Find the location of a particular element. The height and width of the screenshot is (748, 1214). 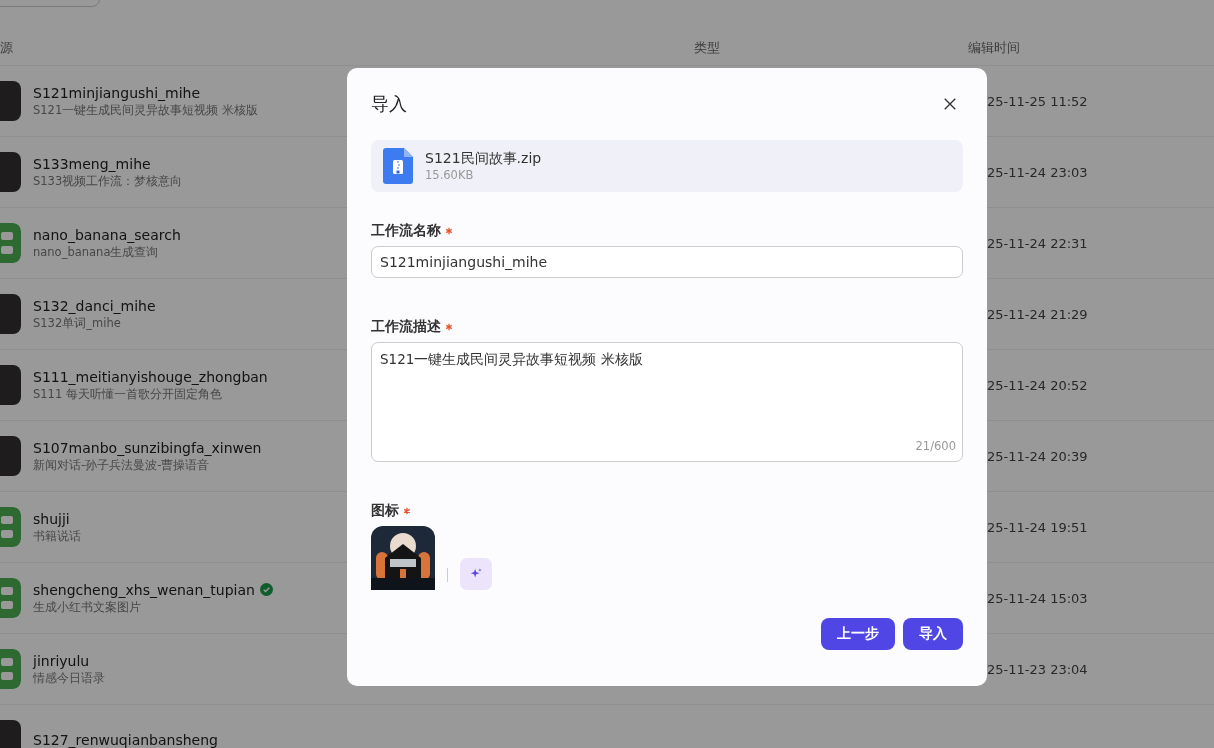

character-counter: 21/600 is located at coordinates (935, 446).